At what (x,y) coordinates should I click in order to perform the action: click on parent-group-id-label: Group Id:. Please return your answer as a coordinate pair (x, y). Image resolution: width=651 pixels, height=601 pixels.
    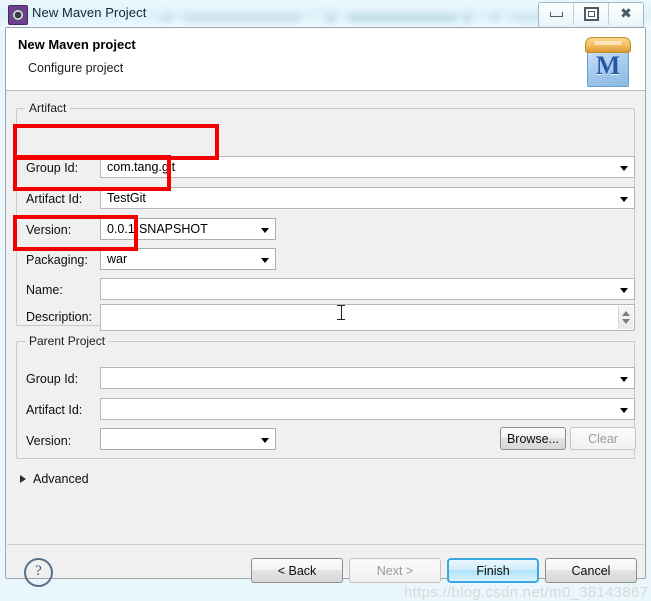
    Looking at the image, I should click on (52, 379).